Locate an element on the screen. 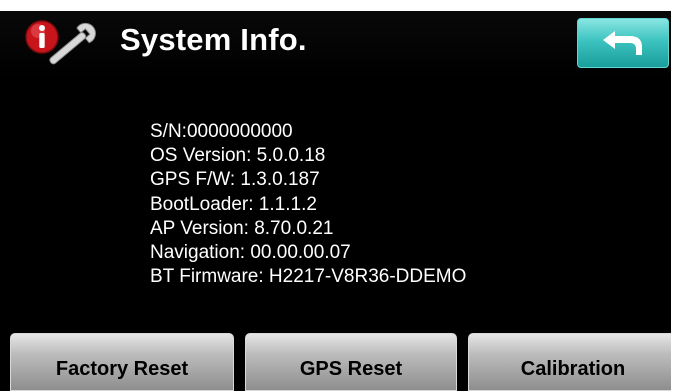  bootloader-version: BootLoader: 1.1.1.2 is located at coordinates (233, 204).